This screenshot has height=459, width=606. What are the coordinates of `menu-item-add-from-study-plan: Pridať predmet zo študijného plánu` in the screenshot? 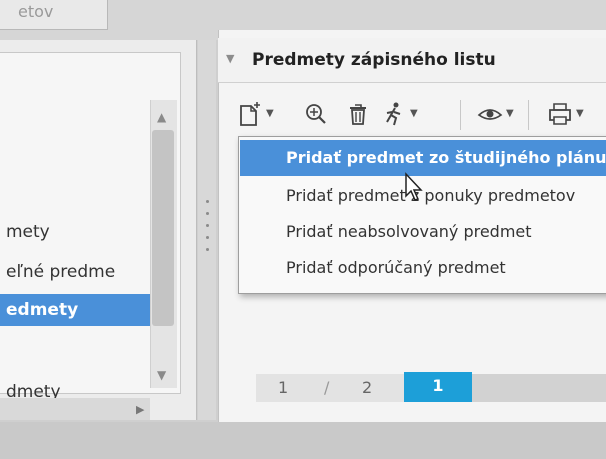 It's located at (423, 158).